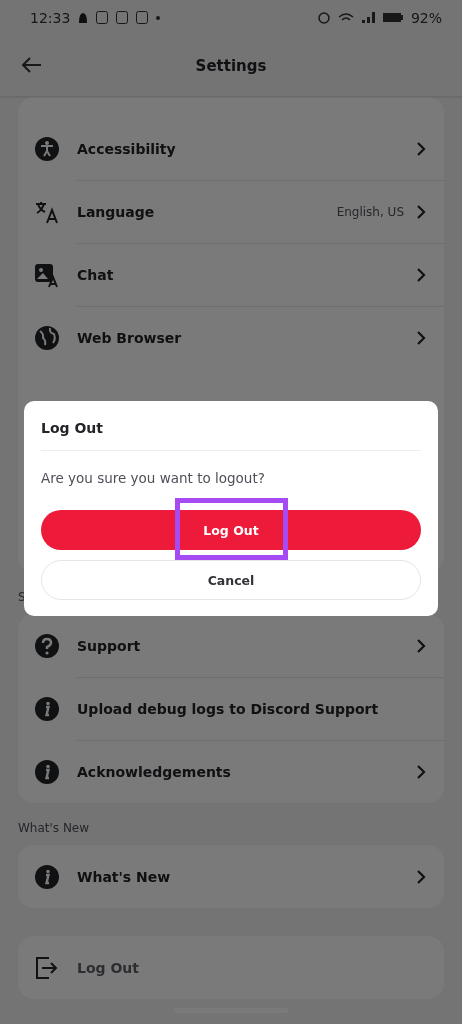  Describe the element at coordinates (109, 645) in the screenshot. I see `row-label: Support` at that location.